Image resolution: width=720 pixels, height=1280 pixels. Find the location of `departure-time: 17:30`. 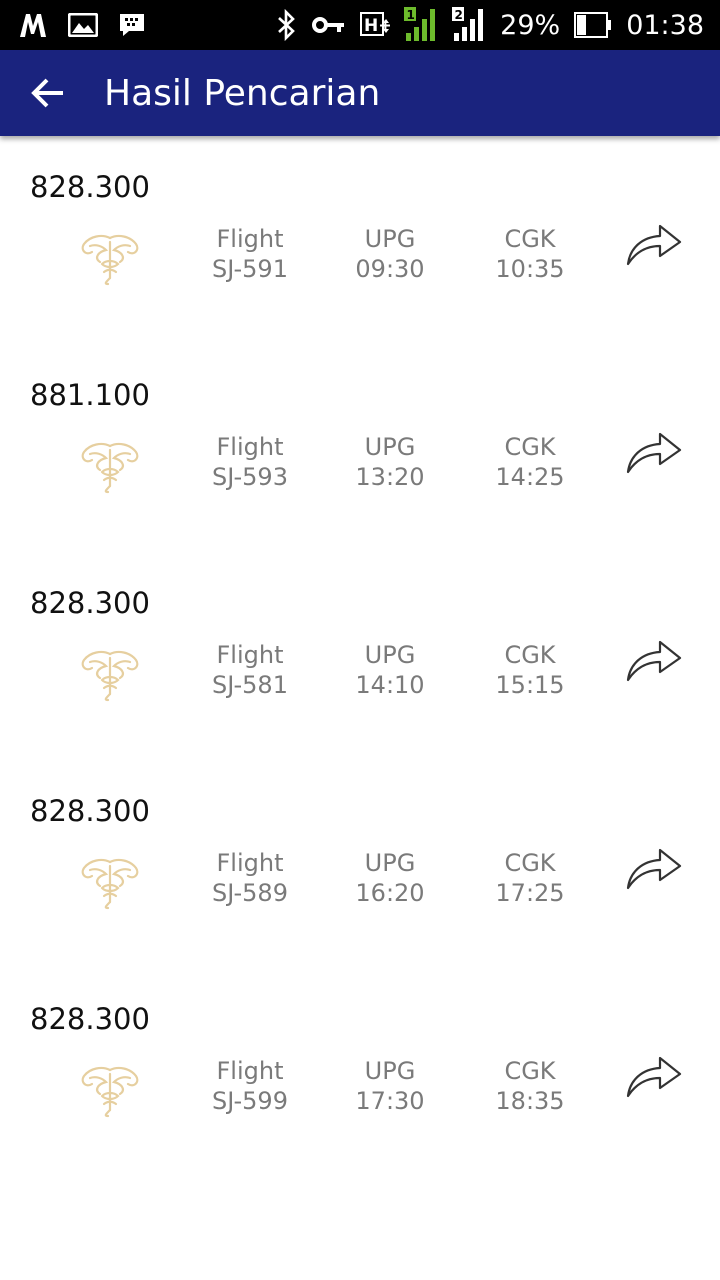

departure-time: 17:30 is located at coordinates (390, 1101).